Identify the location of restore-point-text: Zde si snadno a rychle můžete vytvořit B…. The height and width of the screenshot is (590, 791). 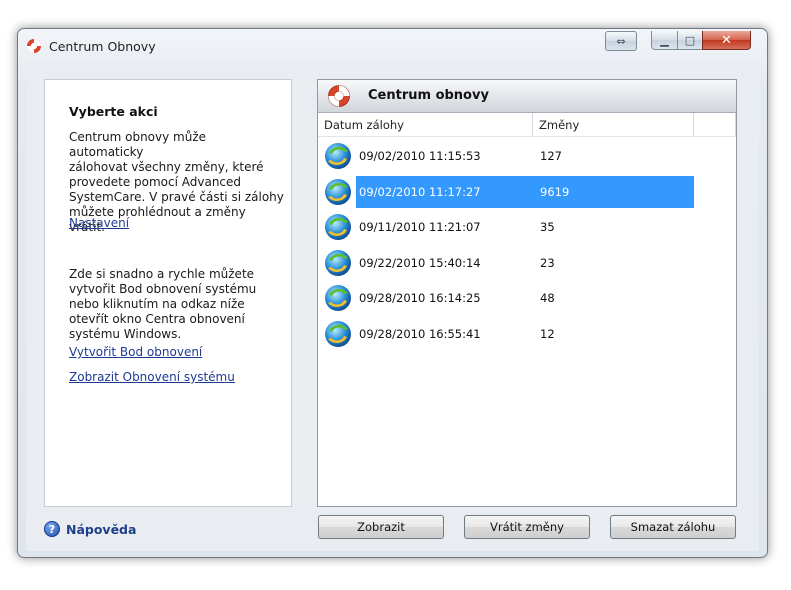
(176, 304).